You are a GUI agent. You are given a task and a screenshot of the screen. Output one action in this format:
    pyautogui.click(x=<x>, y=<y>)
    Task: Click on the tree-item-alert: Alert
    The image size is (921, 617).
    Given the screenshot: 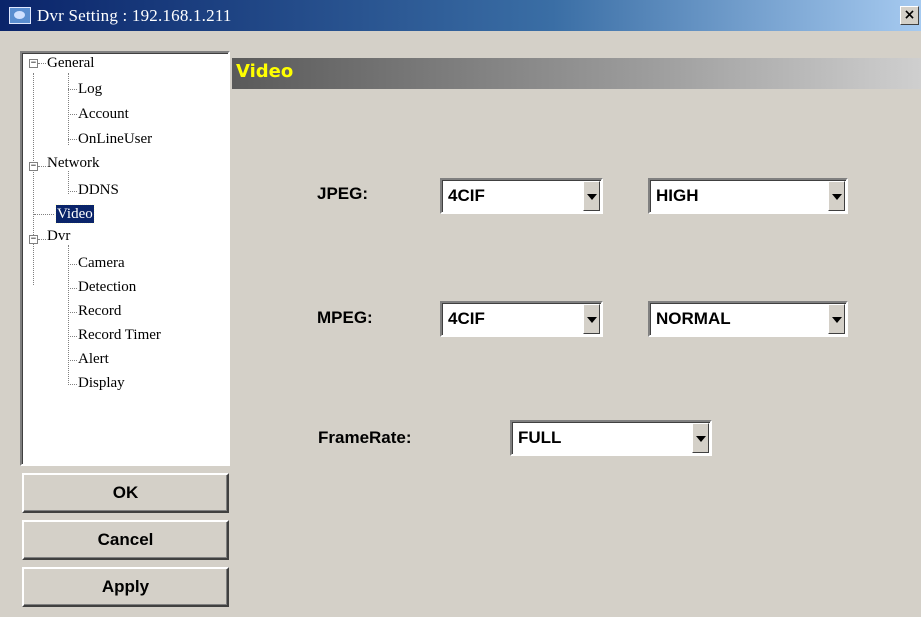 What is the action you would take?
    pyautogui.click(x=93, y=359)
    